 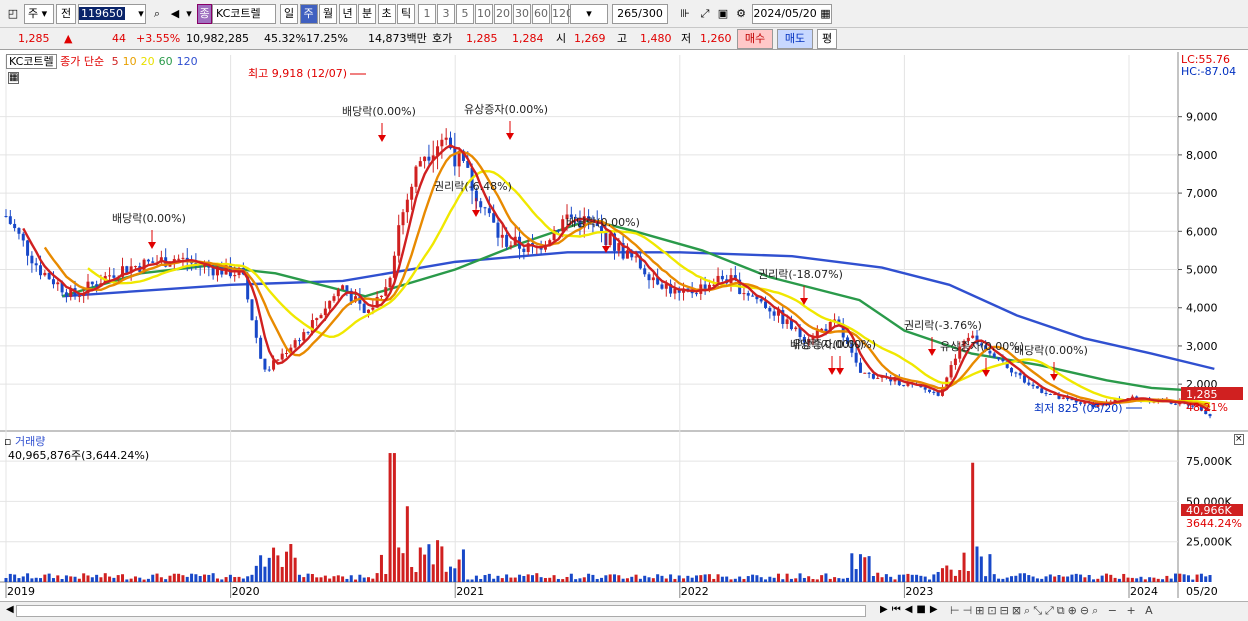 I want to click on interval-button-7: 120, so click(x=562, y=14).